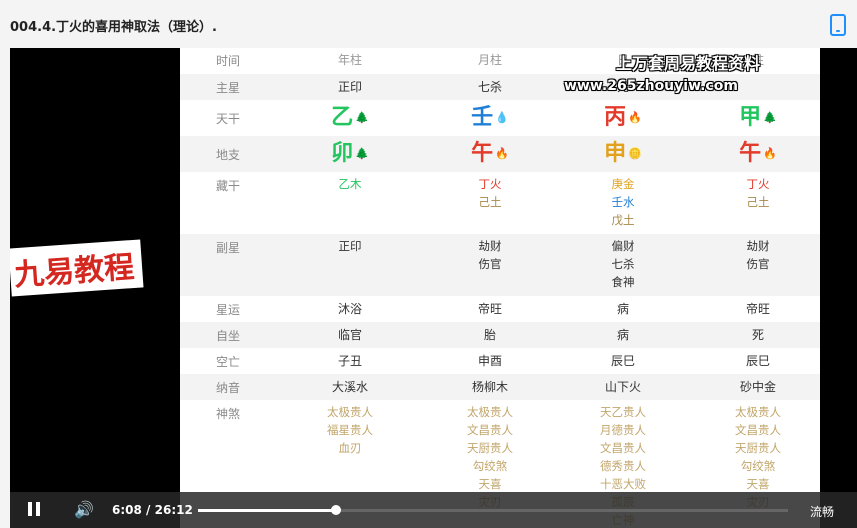 Image resolution: width=857 pixels, height=528 pixels. Describe the element at coordinates (84, 509) in the screenshot. I see `volume-icon: 🔊` at that location.